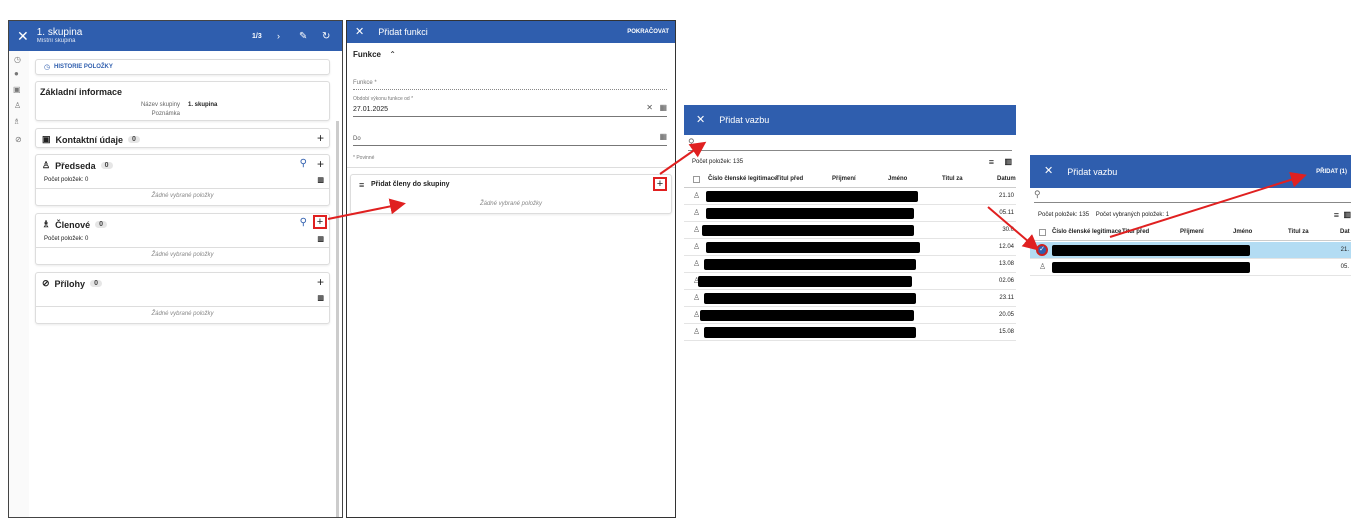 Image resolution: width=1351 pixels, height=518 pixels. Describe the element at coordinates (850, 315) in the screenshot. I see `table-row: ♙ 20.05` at that location.